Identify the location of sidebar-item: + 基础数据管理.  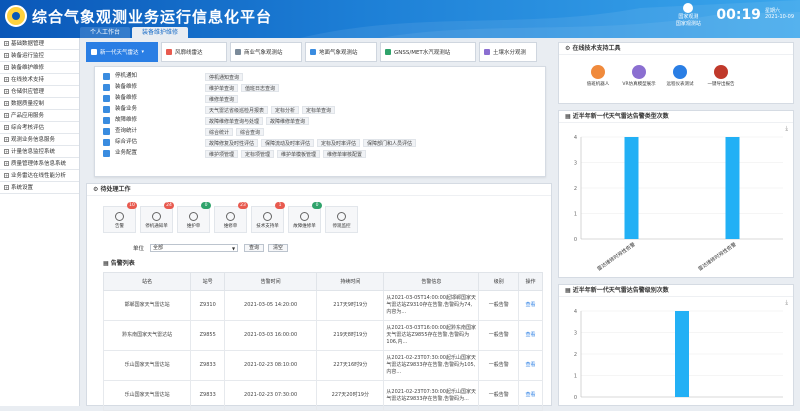
(39, 44).